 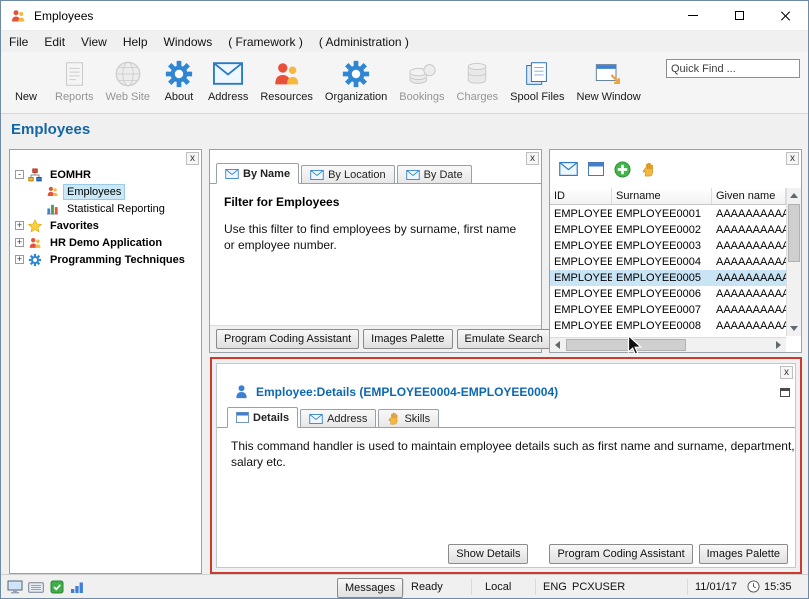 What do you see at coordinates (785, 15) in the screenshot?
I see `close-button` at bounding box center [785, 15].